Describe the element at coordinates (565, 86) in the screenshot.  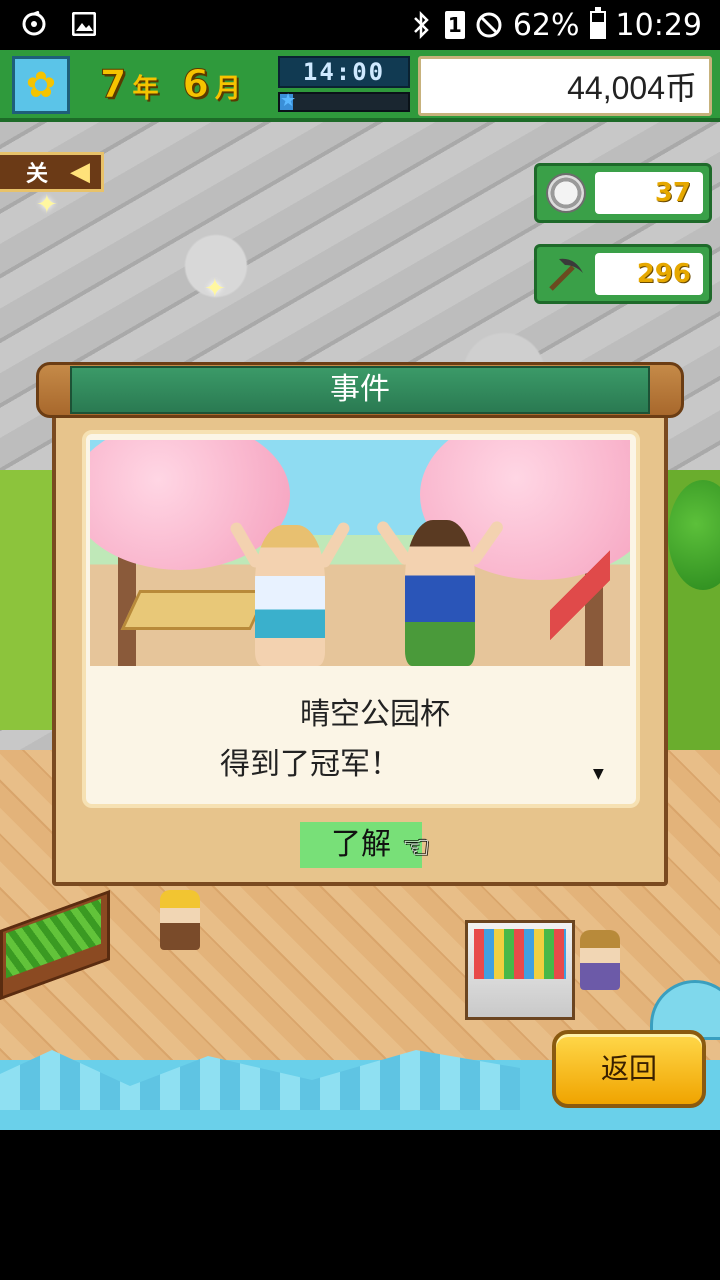
I see `money-display: 44,004币` at that location.